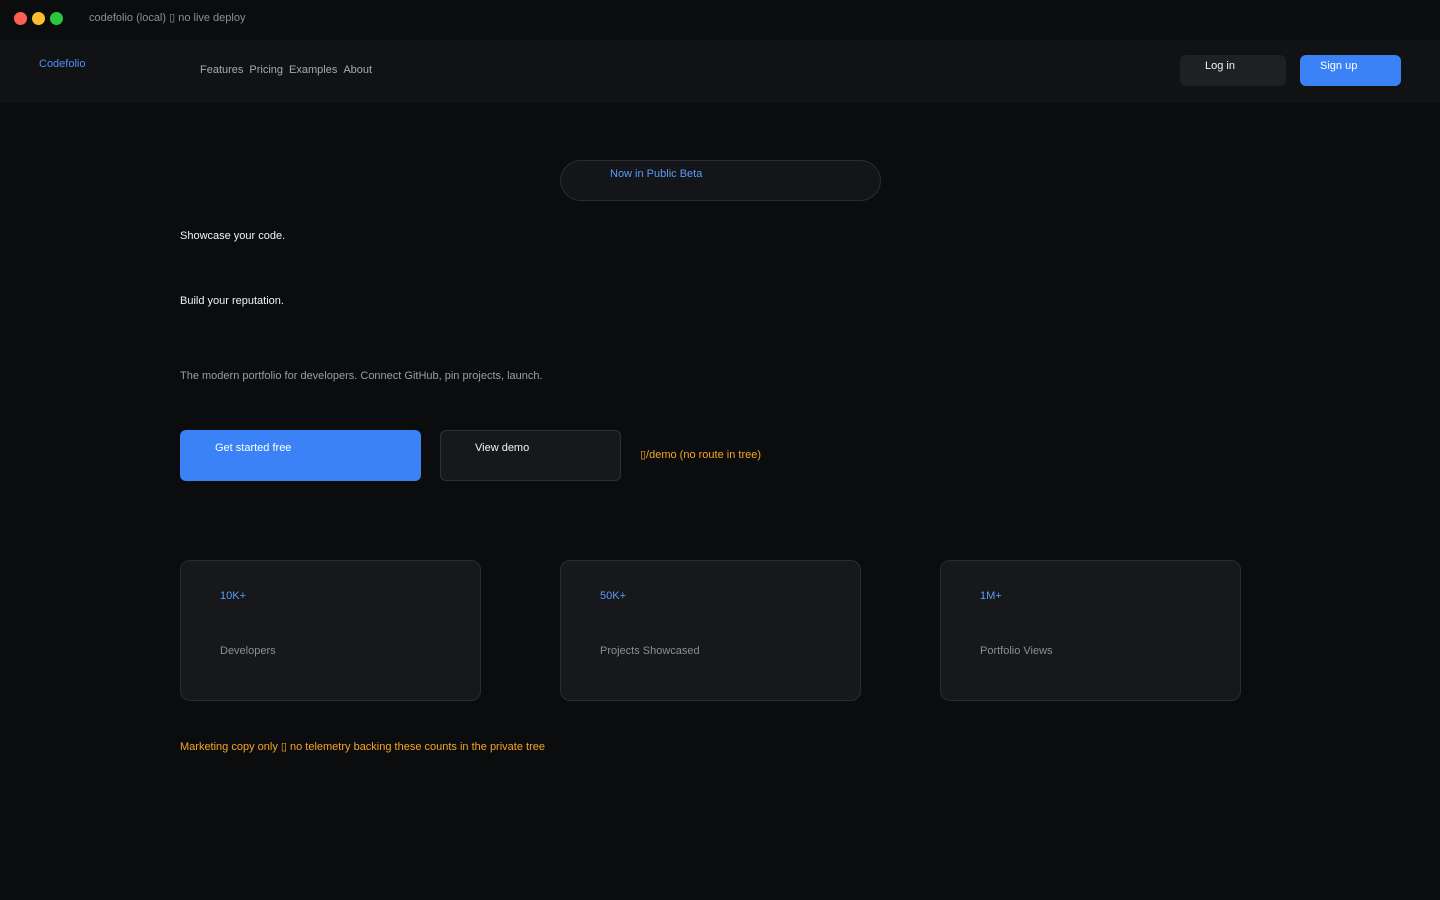 The image size is (1440, 900). Describe the element at coordinates (502, 448) in the screenshot. I see `view-demo-button-label: View demo` at that location.